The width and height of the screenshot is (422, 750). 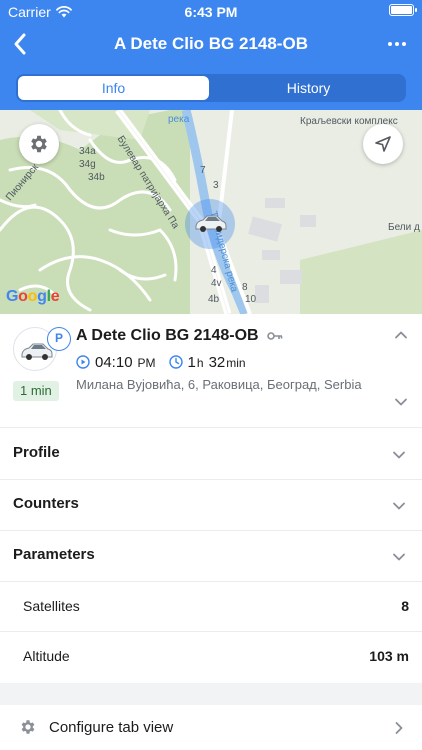 I want to click on parameter-key: Altitude, so click(x=46, y=656).